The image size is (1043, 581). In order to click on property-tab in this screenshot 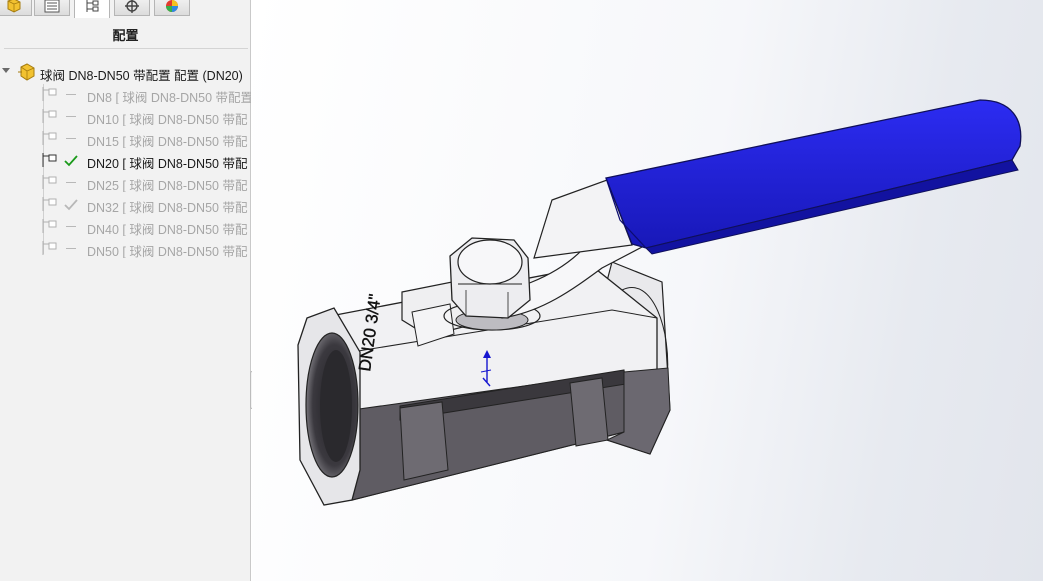, I will do `click(52, 8)`.